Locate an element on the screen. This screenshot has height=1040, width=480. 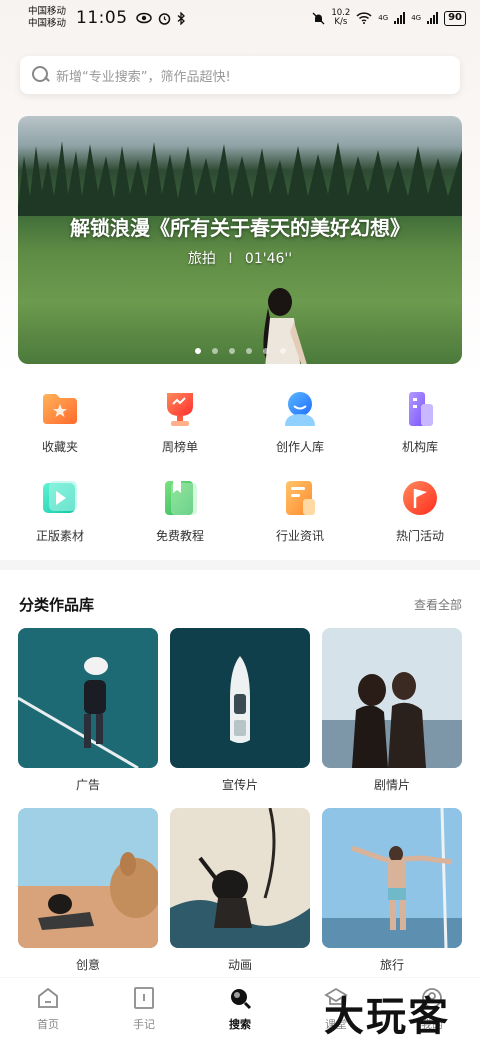
carrier-info: 中国移动 中国移动 is located at coordinates (47, 18).